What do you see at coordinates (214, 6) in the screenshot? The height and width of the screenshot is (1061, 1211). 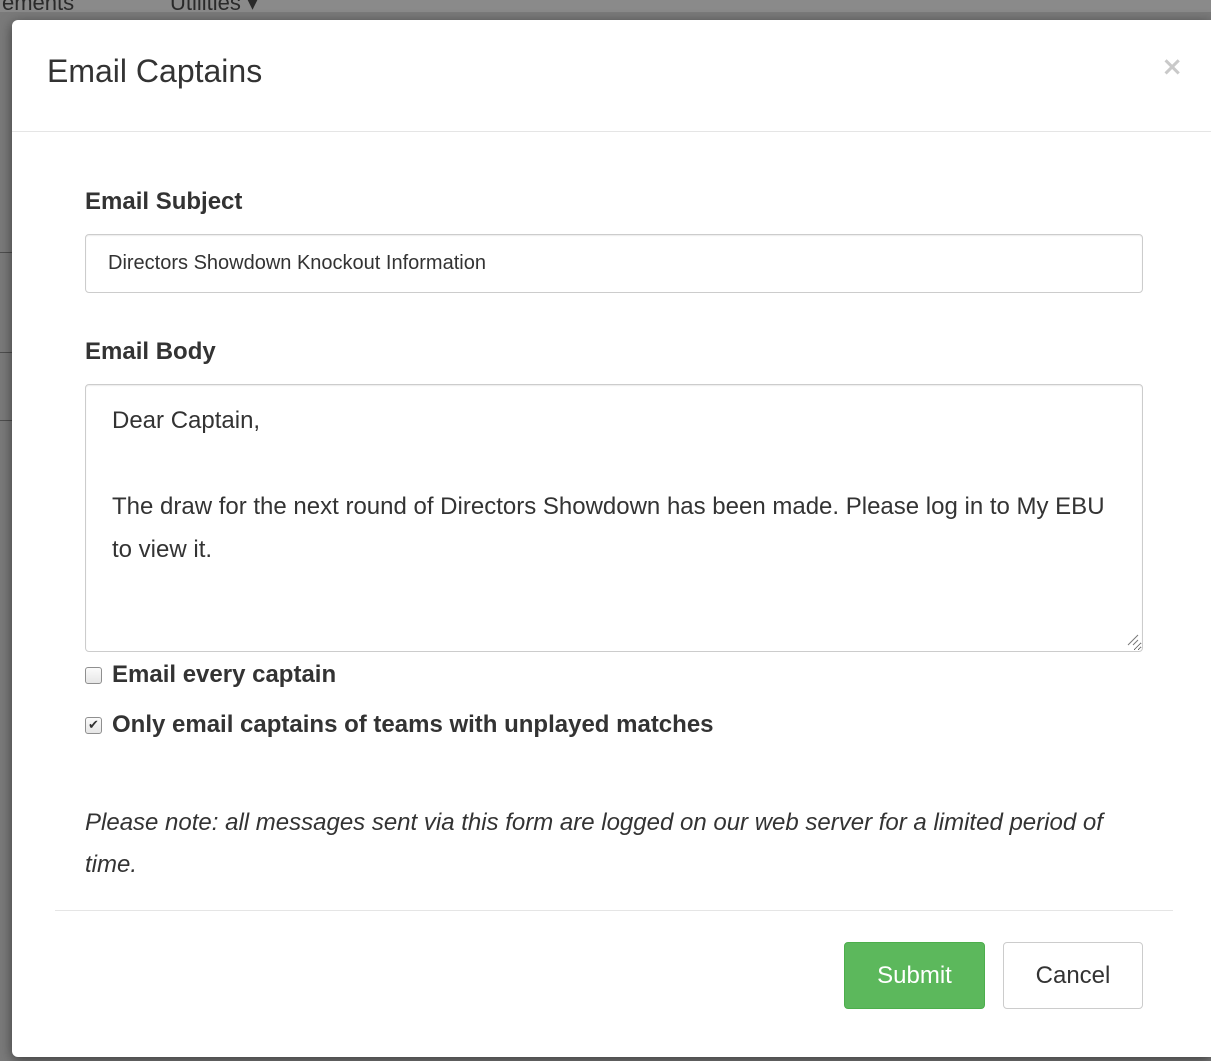 I see `background-nav-item-utilities: Utilities ▾` at bounding box center [214, 6].